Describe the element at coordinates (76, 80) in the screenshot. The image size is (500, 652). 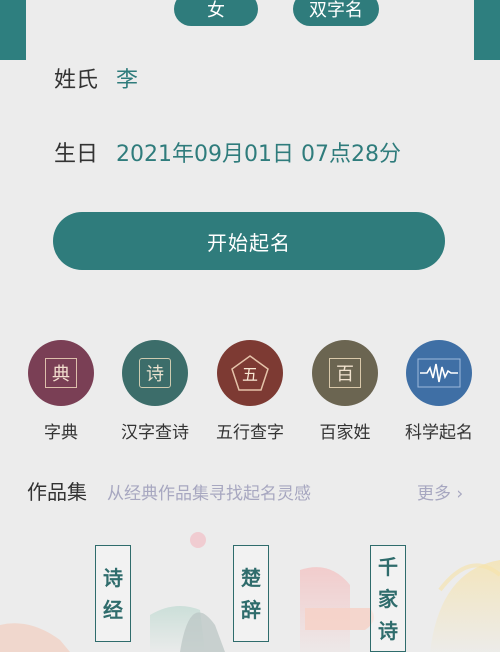
I see `surname-label: 姓氏` at that location.